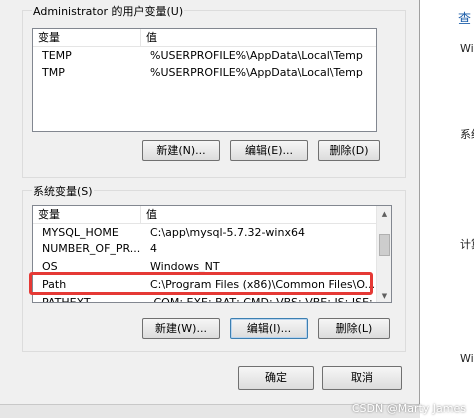 The height and width of the screenshot is (418, 474). Describe the element at coordinates (408, 408) in the screenshot. I see `watermark: CSDN @Marty James` at that location.